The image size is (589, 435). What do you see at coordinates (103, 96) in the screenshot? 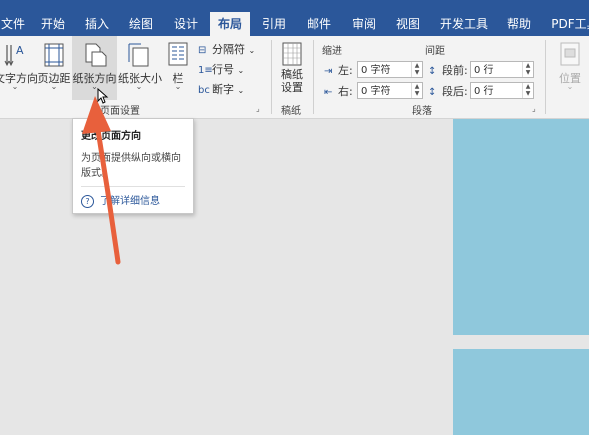
I see `mouse-cursor-icon` at bounding box center [103, 96].